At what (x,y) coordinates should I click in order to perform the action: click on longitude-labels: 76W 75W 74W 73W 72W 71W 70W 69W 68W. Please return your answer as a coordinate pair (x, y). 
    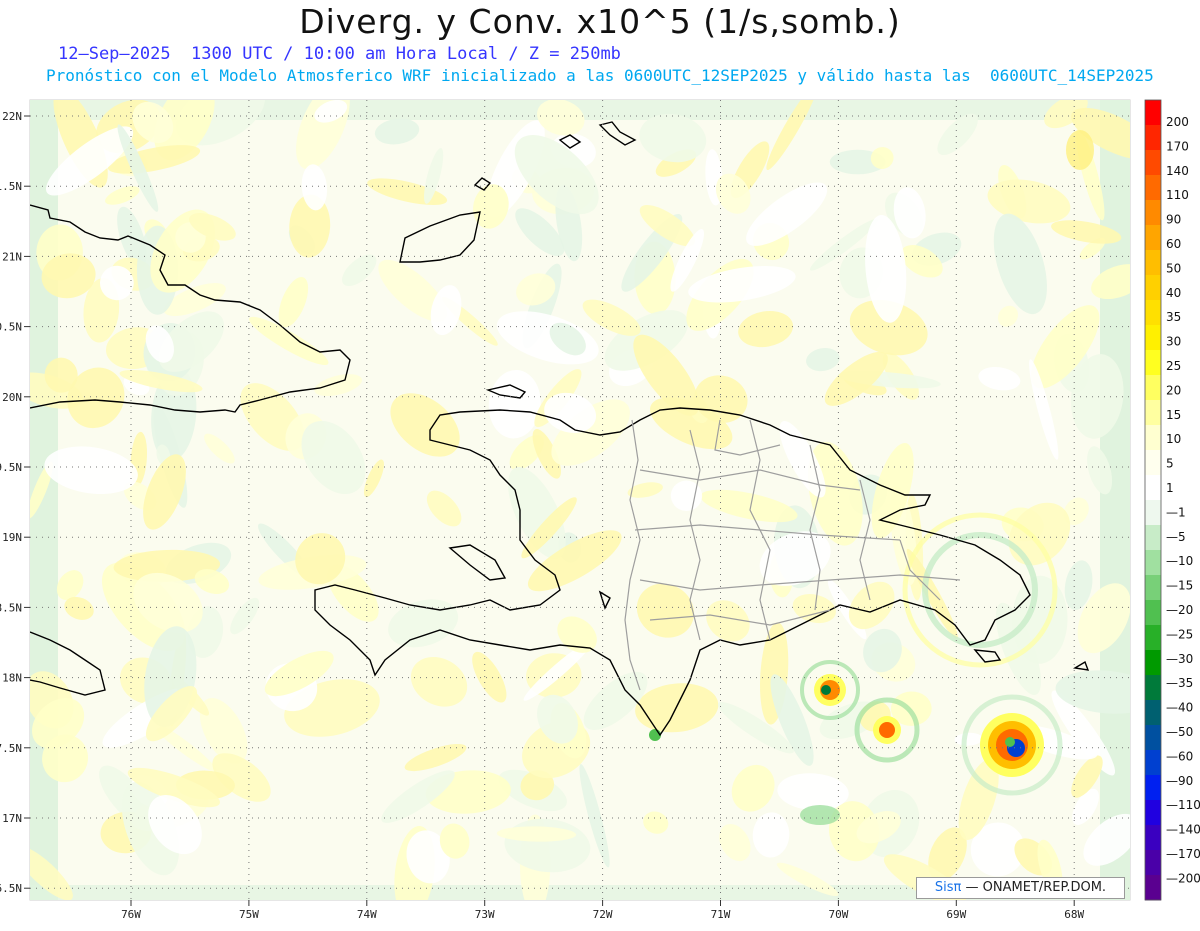
    Looking at the image, I should click on (602, 914).